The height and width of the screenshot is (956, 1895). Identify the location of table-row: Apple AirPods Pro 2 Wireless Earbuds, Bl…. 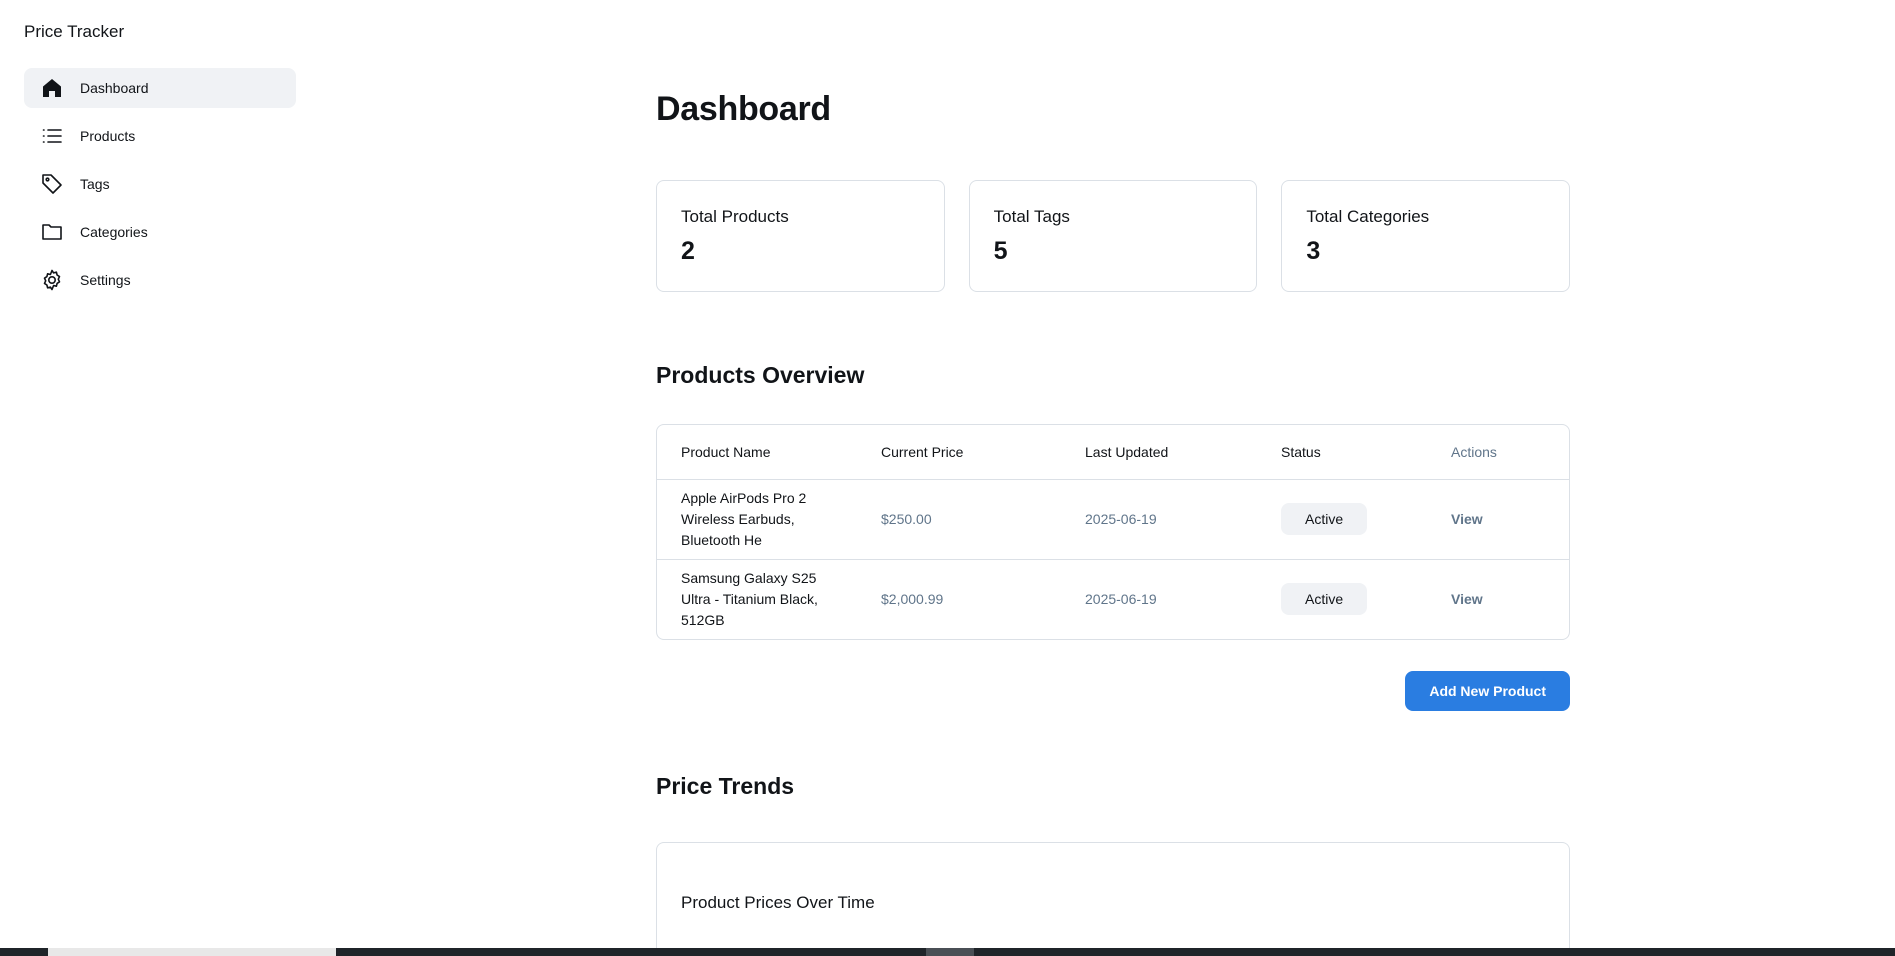
(1113, 518).